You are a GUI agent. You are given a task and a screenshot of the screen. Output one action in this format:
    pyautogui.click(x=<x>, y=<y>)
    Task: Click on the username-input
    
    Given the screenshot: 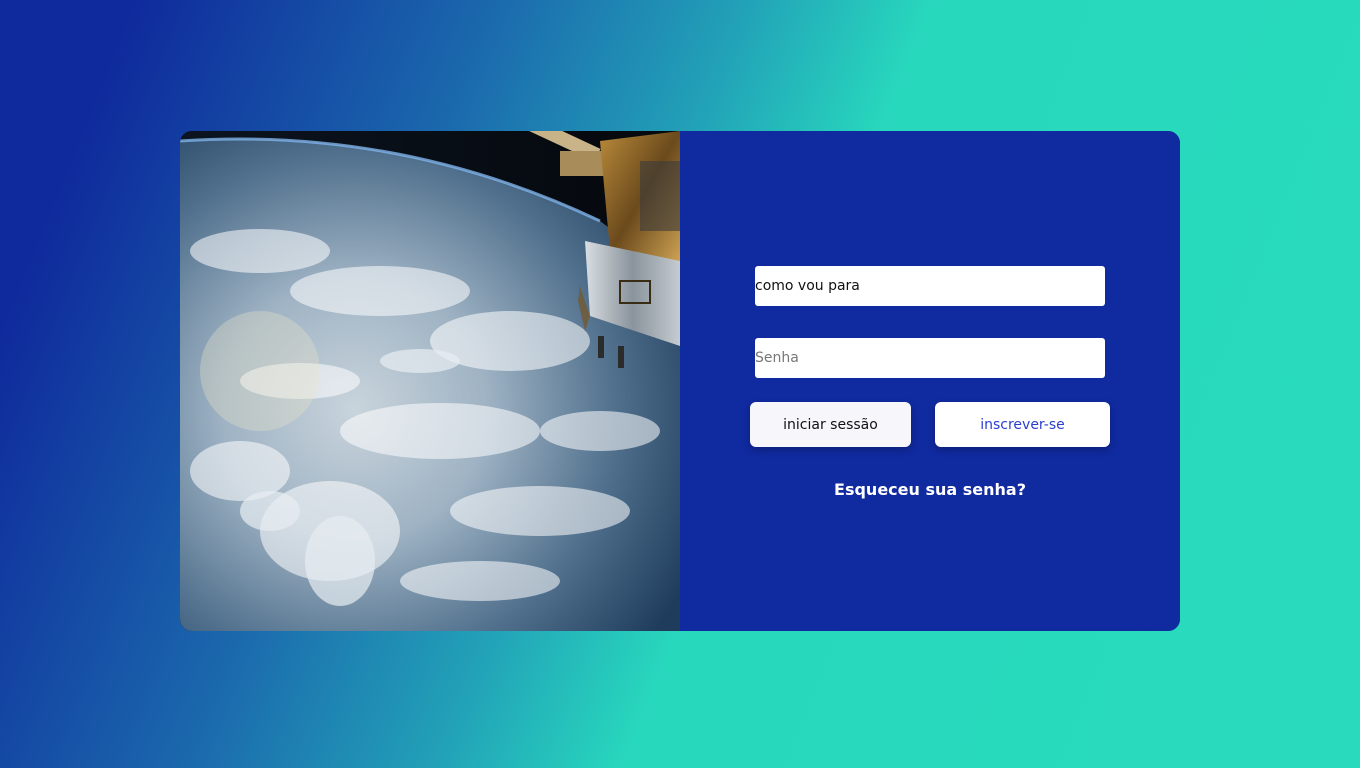 What is the action you would take?
    pyautogui.click(x=930, y=286)
    